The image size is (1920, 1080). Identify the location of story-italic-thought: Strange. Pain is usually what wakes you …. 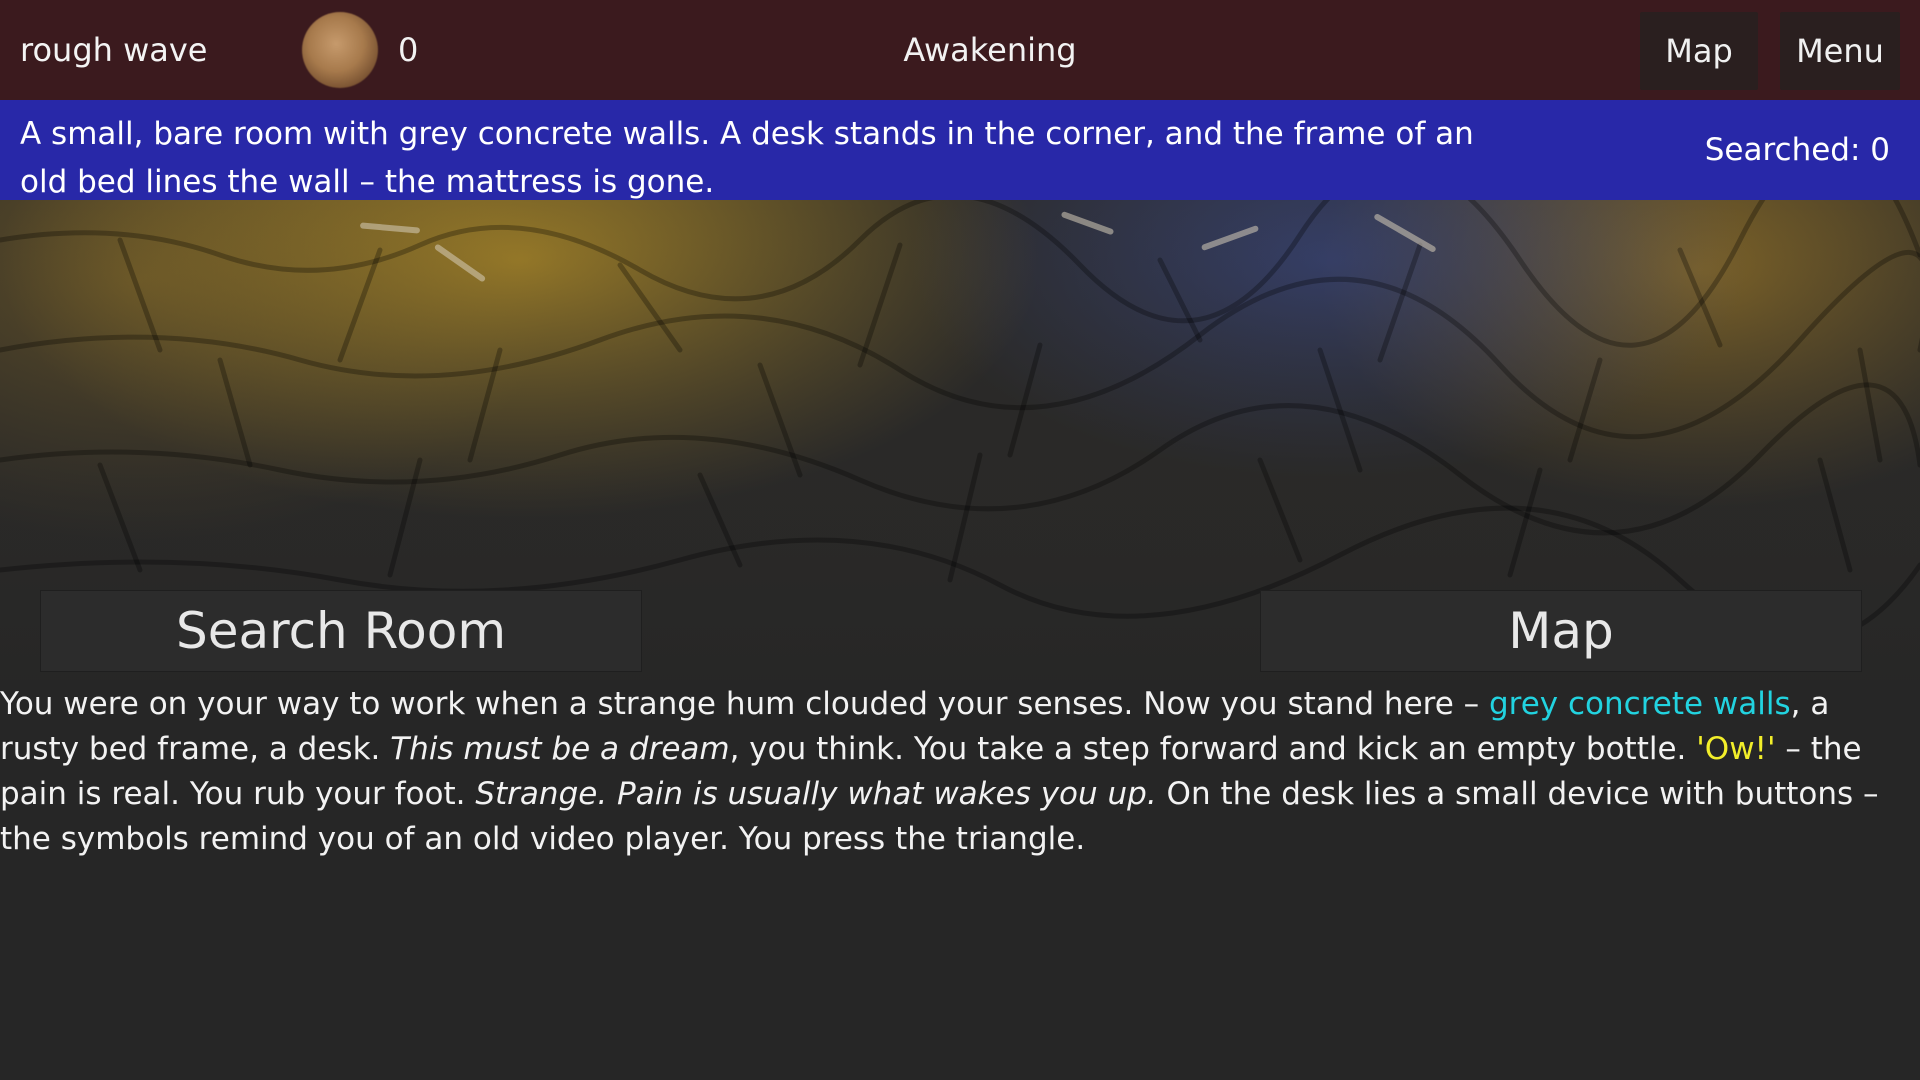
(816, 794).